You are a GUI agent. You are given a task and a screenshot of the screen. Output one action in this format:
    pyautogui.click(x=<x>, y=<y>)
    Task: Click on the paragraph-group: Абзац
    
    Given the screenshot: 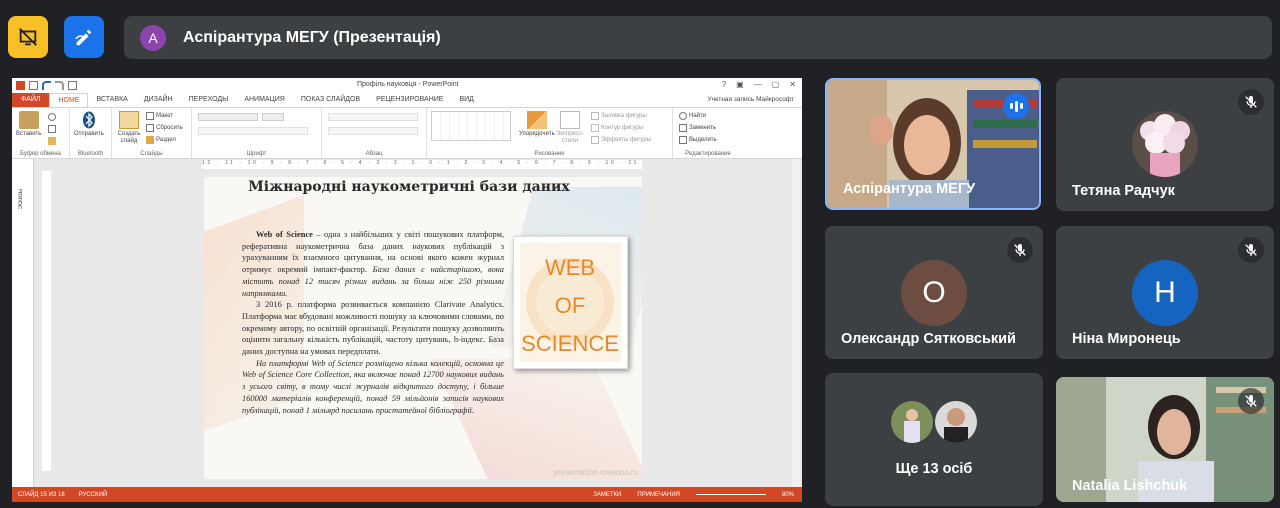 What is the action you would take?
    pyautogui.click(x=374, y=133)
    